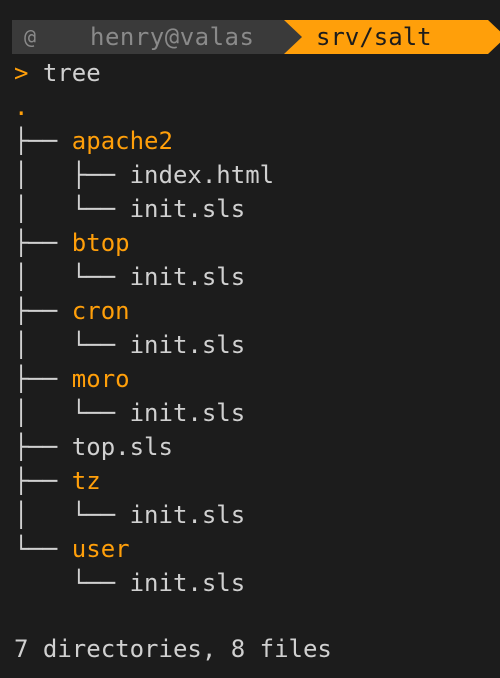  I want to click on prompt-user-segment: @ henry@valas, so click(148, 37).